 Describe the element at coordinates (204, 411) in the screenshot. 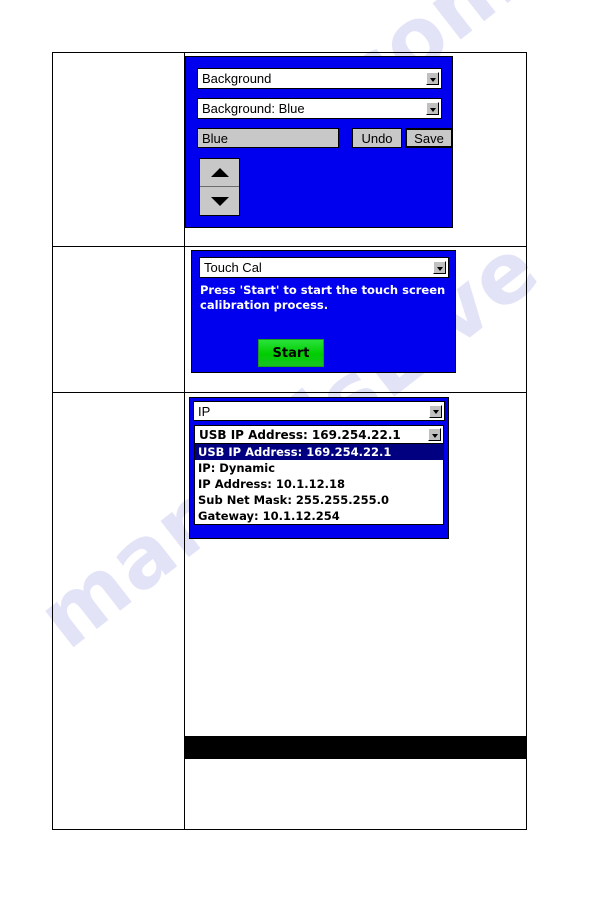

I see `ip-category-combo-value: IP` at that location.